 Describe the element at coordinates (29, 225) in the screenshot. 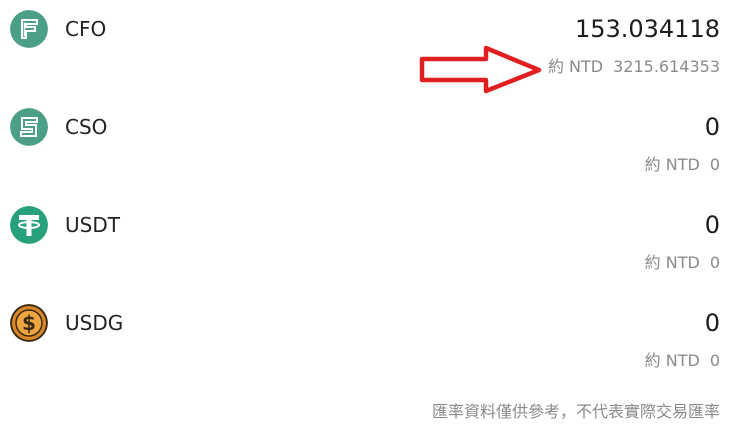

I see `tether-icon` at that location.